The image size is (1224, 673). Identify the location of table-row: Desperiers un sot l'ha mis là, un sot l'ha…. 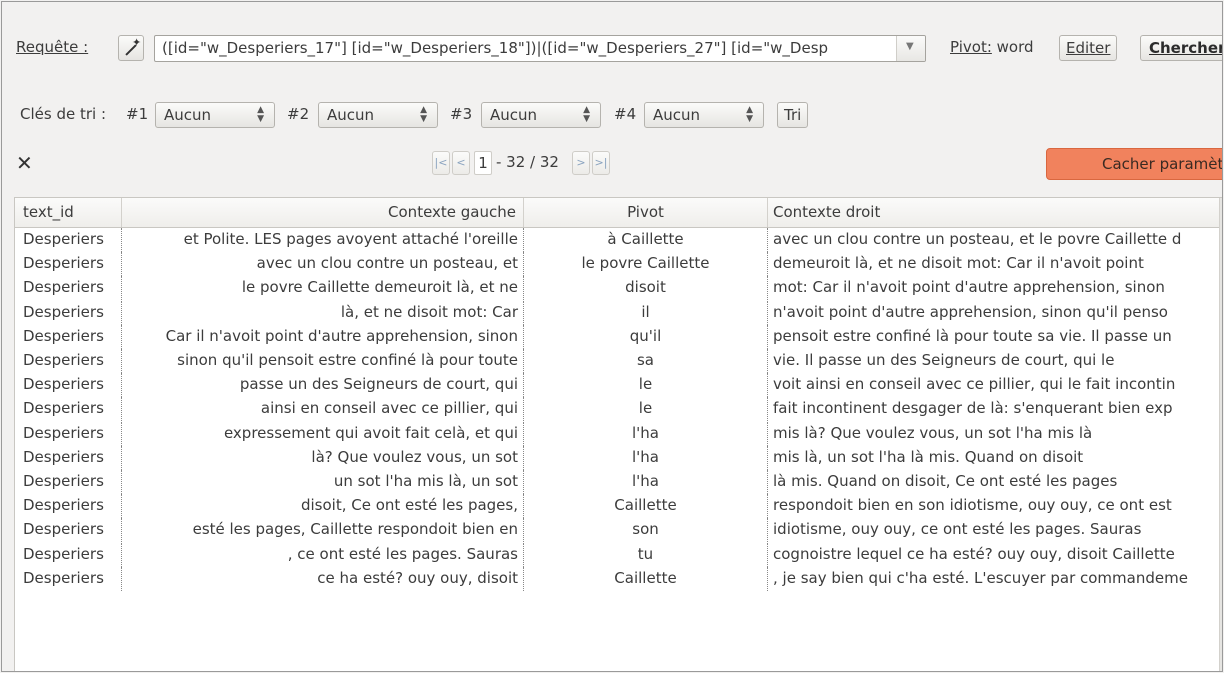
(618, 482).